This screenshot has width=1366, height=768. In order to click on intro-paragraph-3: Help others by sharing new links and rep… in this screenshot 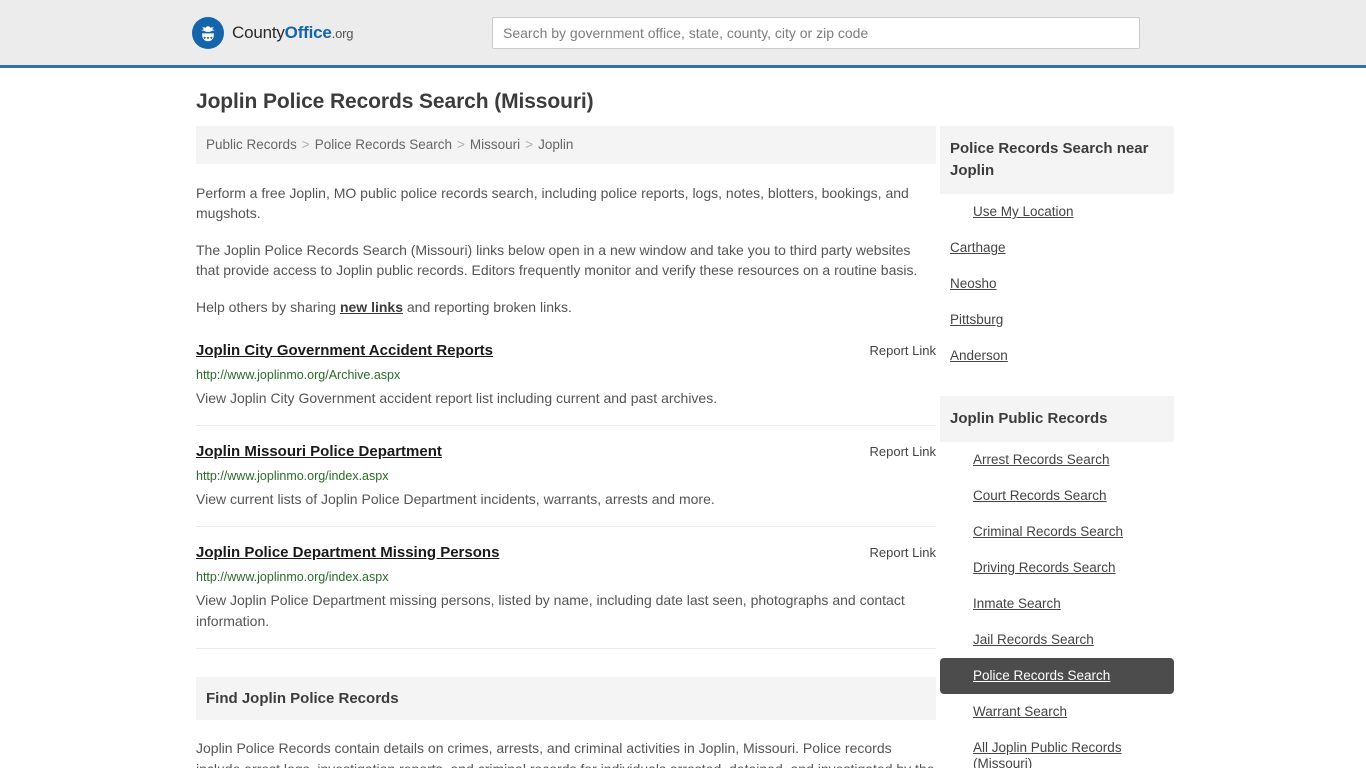, I will do `click(566, 307)`.